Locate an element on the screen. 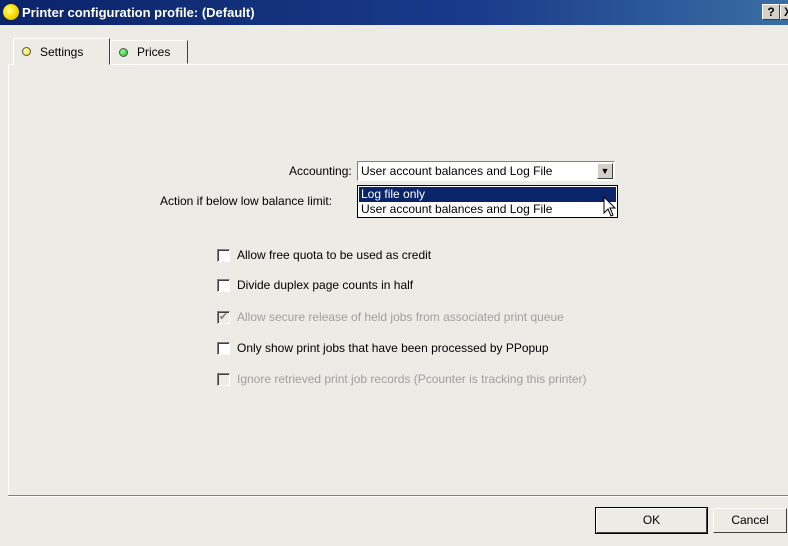 The width and height of the screenshot is (788, 546). accounting-select-value: User account balances and Log File is located at coordinates (457, 171).